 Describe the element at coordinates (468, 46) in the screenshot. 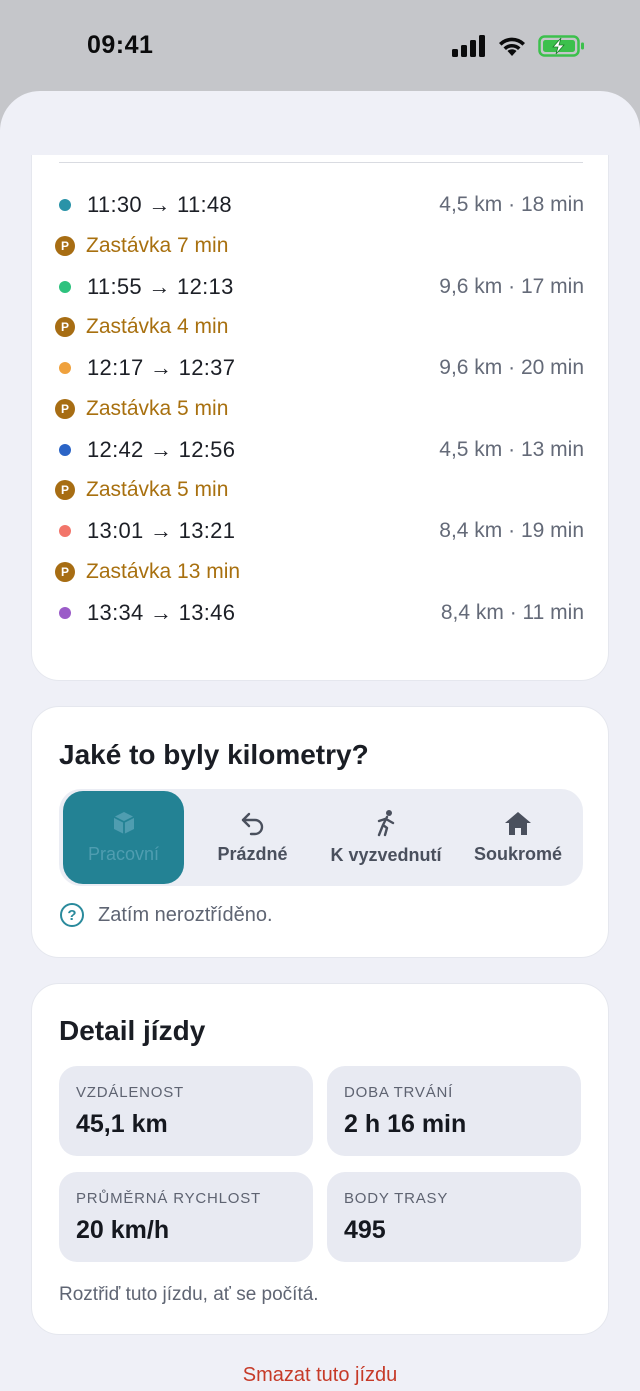

I see `cellular-signal-icon` at that location.